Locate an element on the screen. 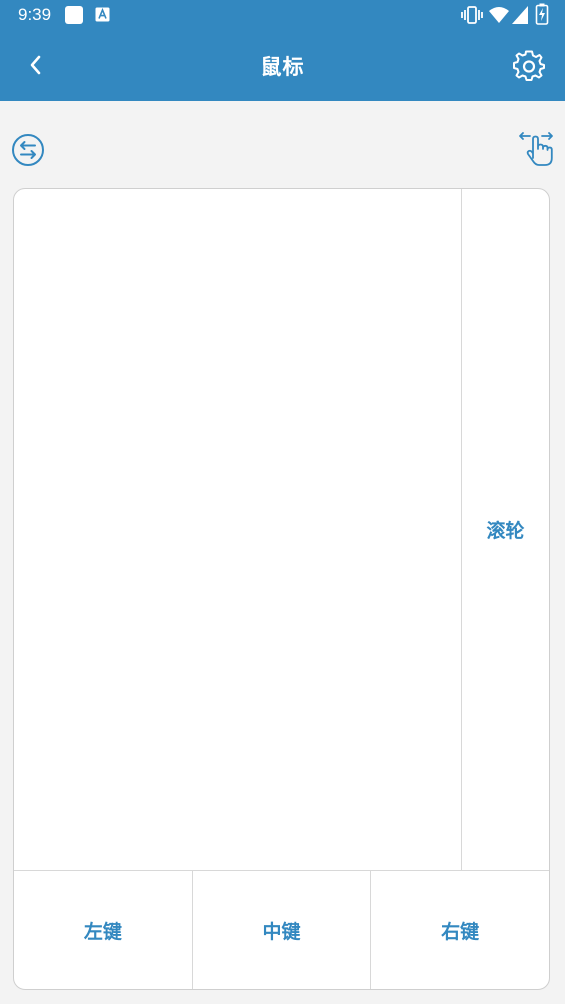 This screenshot has width=565, height=1004. app-a-icon is located at coordinates (102, 14).